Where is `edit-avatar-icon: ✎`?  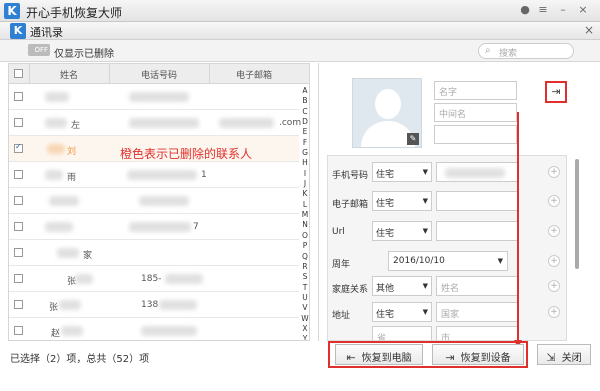 edit-avatar-icon: ✎ is located at coordinates (413, 139).